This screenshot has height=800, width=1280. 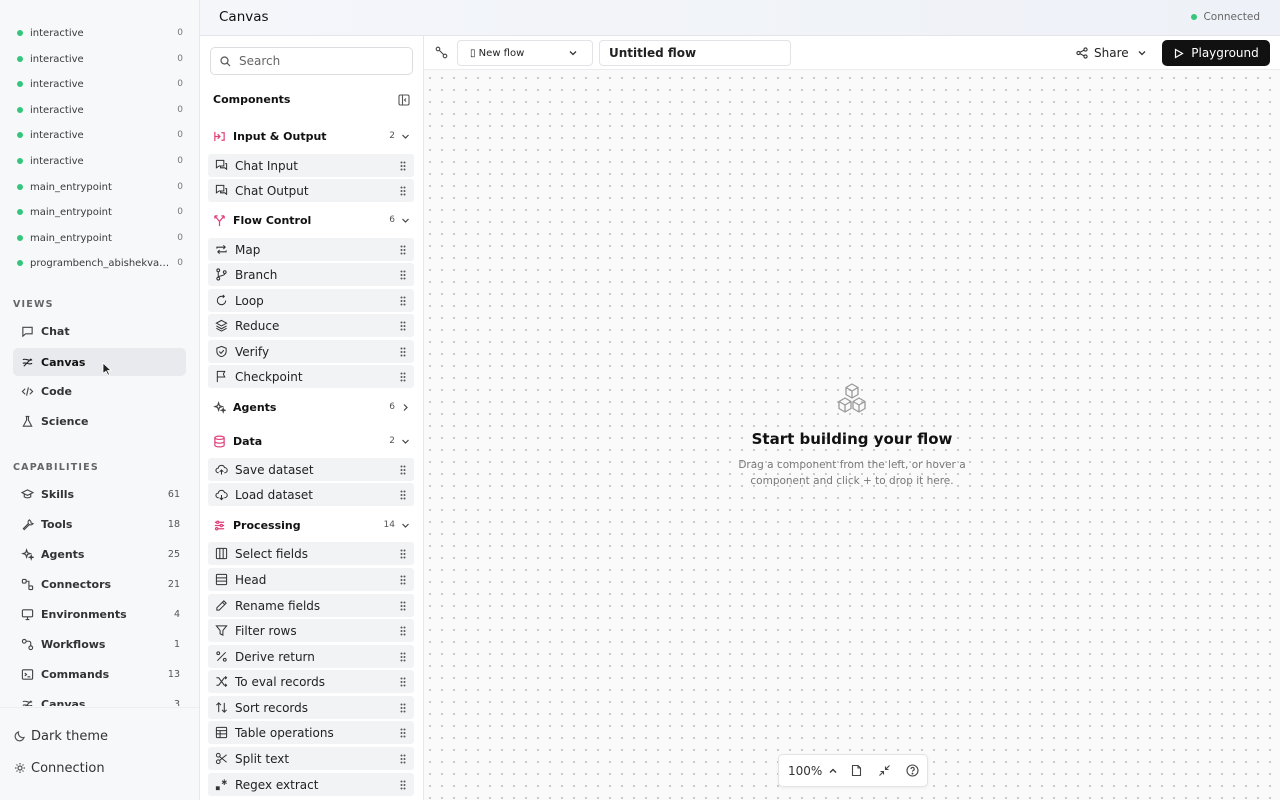 What do you see at coordinates (311, 376) in the screenshot?
I see `component-checkpoint: Checkpoint` at bounding box center [311, 376].